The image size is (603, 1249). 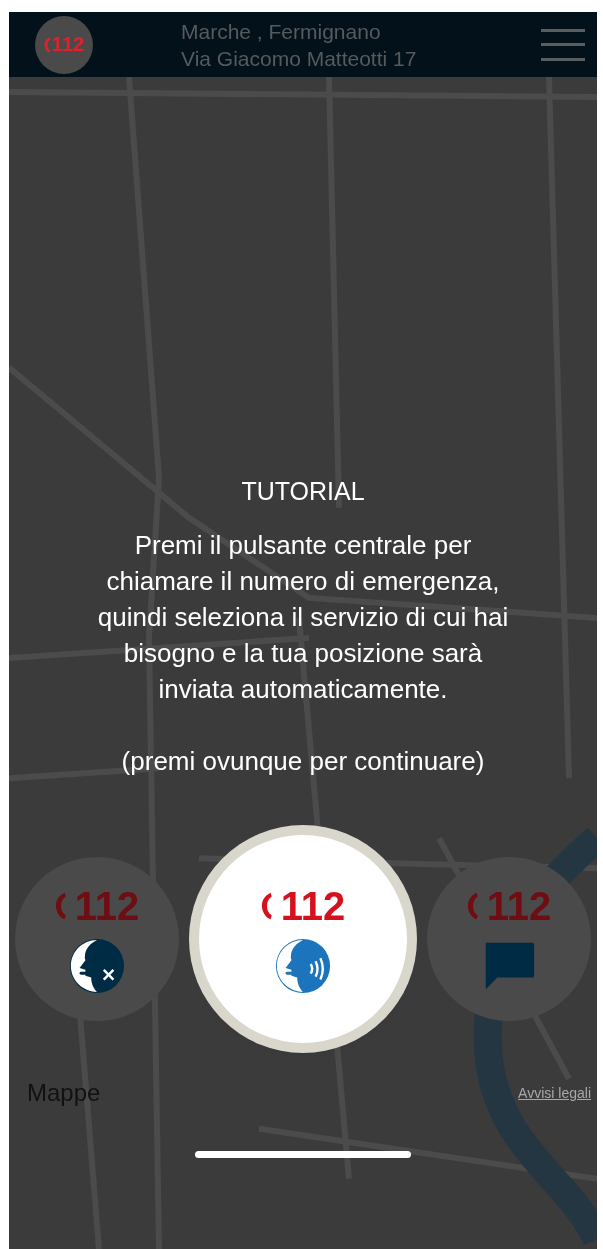 I want to click on continue-hint: (premi ovunque per continuare), so click(x=303, y=761).